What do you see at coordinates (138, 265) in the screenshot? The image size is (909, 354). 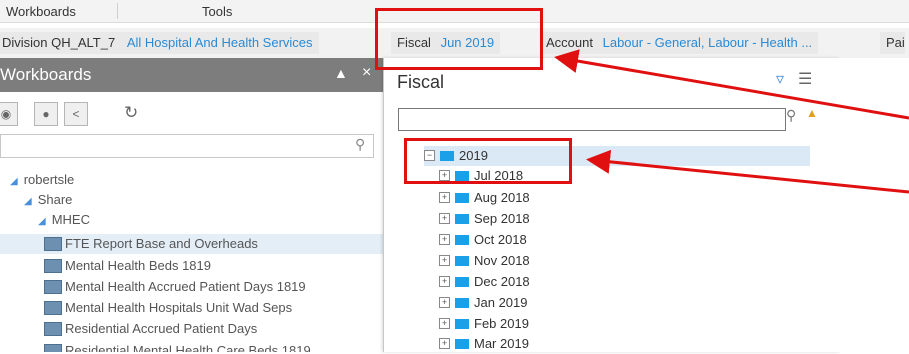 I see `report-label: Mental Health Beds 1819` at bounding box center [138, 265].